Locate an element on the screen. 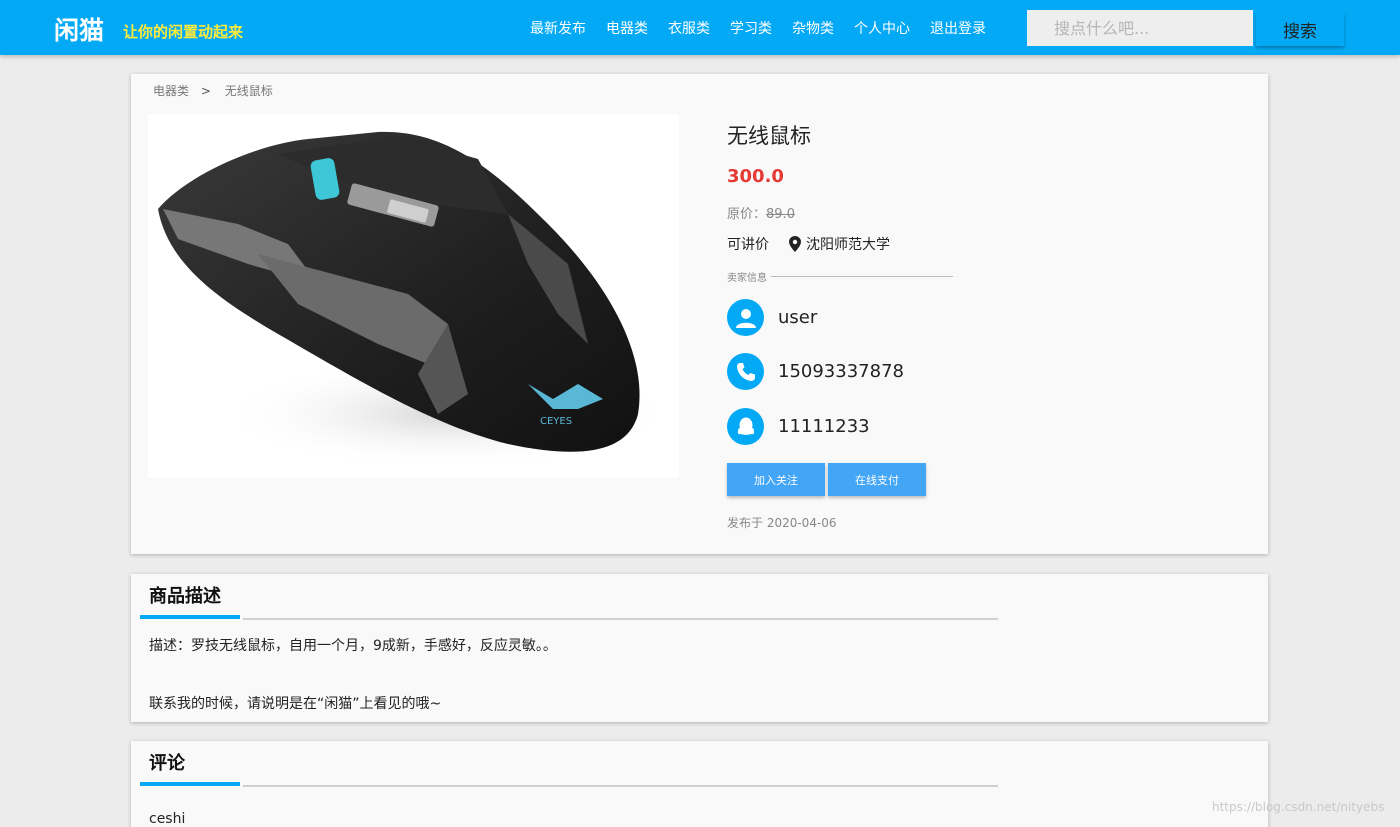  nav-electronics: 电器类 is located at coordinates (627, 28).